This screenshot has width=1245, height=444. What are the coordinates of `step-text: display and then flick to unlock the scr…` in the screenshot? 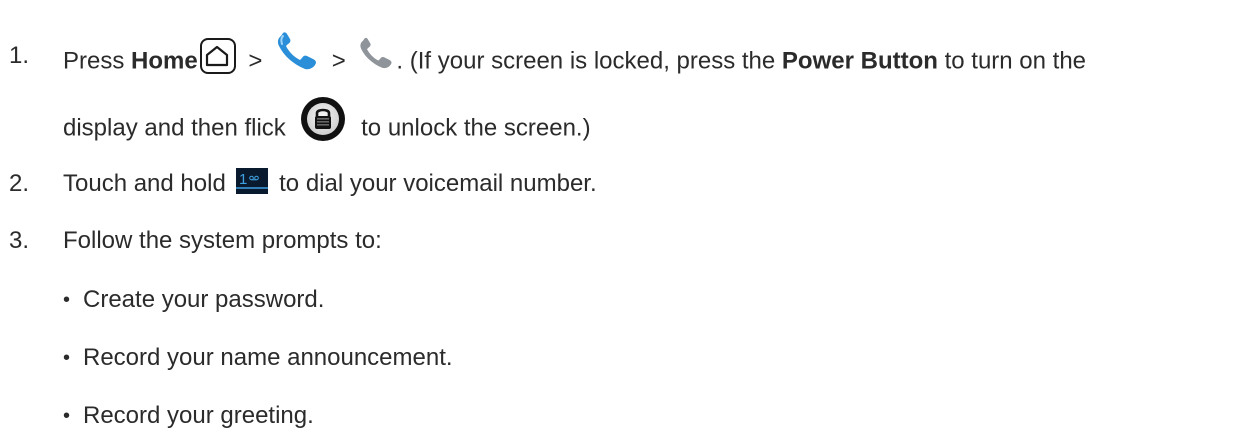 It's located at (327, 124).